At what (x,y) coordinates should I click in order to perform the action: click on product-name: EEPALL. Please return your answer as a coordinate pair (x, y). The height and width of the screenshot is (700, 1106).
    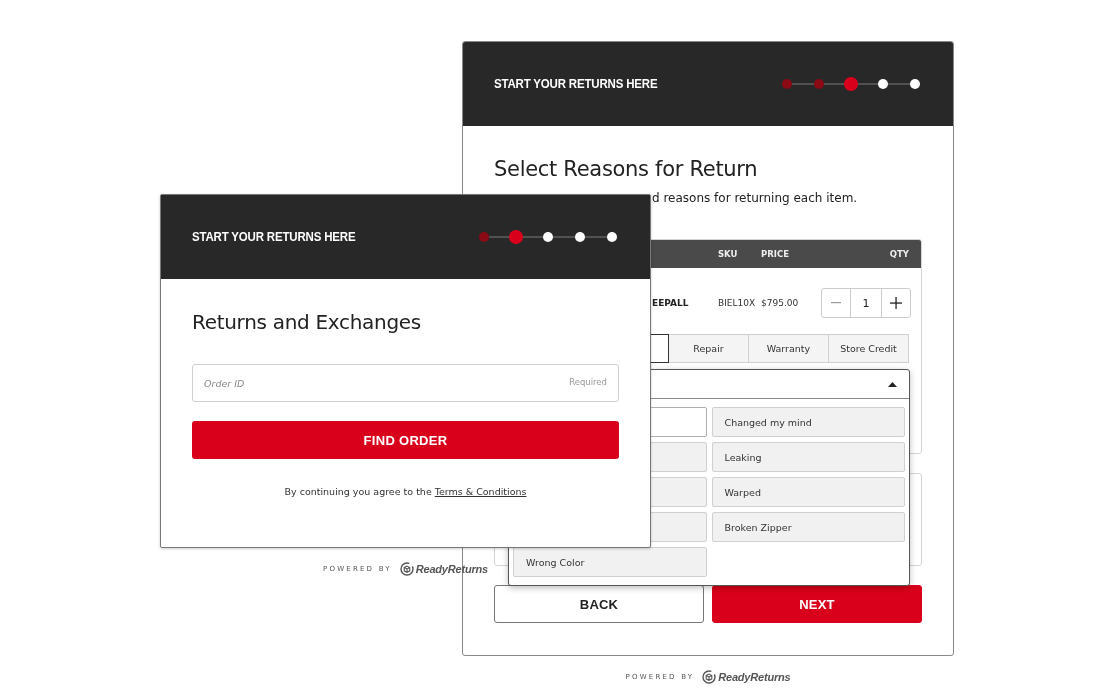
    Looking at the image, I should click on (670, 303).